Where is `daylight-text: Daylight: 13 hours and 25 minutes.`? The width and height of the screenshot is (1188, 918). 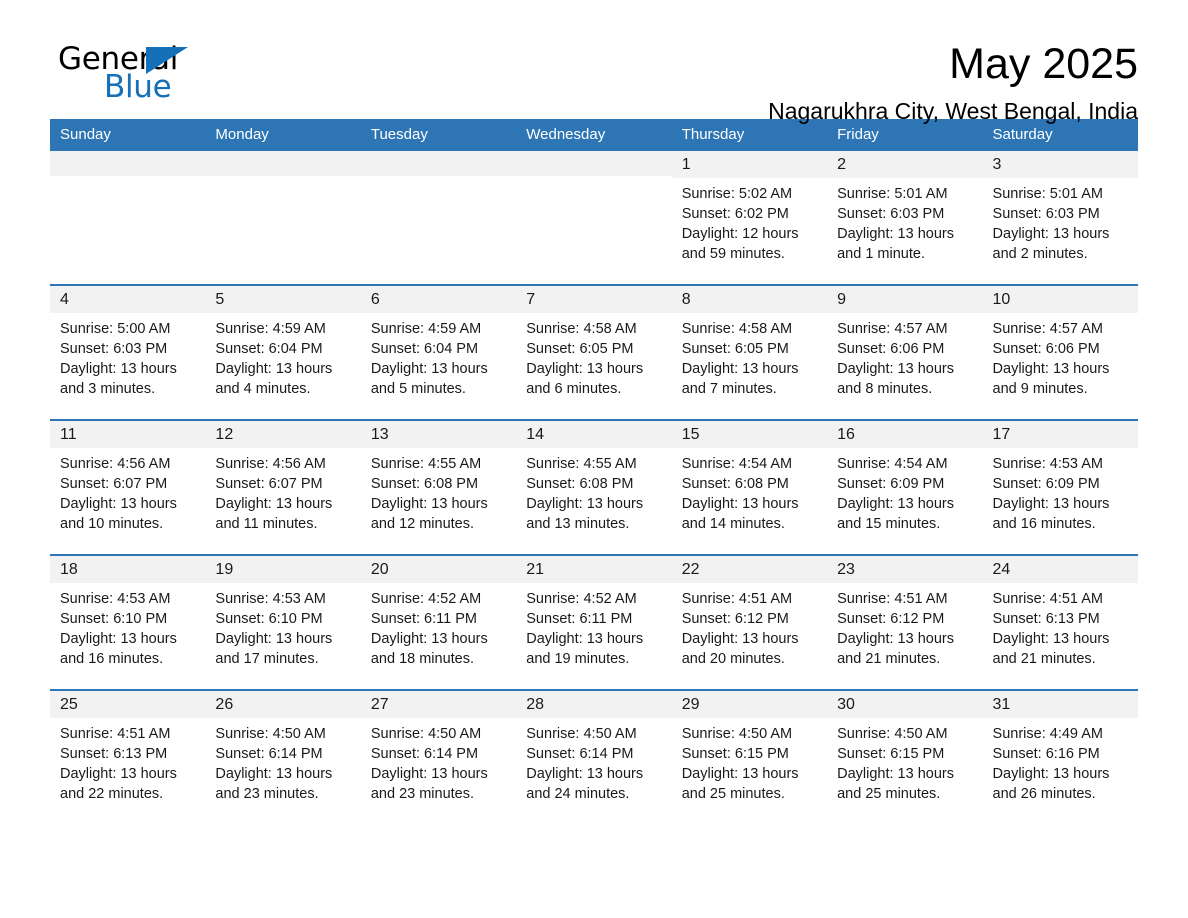
daylight-text: Daylight: 13 hours and 25 minutes. is located at coordinates (895, 784).